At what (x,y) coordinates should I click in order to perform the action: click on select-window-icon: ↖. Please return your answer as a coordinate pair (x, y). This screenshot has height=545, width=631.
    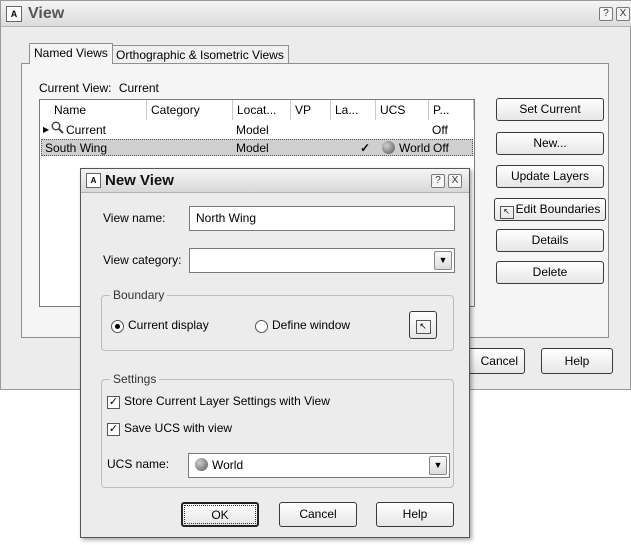
    Looking at the image, I should click on (423, 327).